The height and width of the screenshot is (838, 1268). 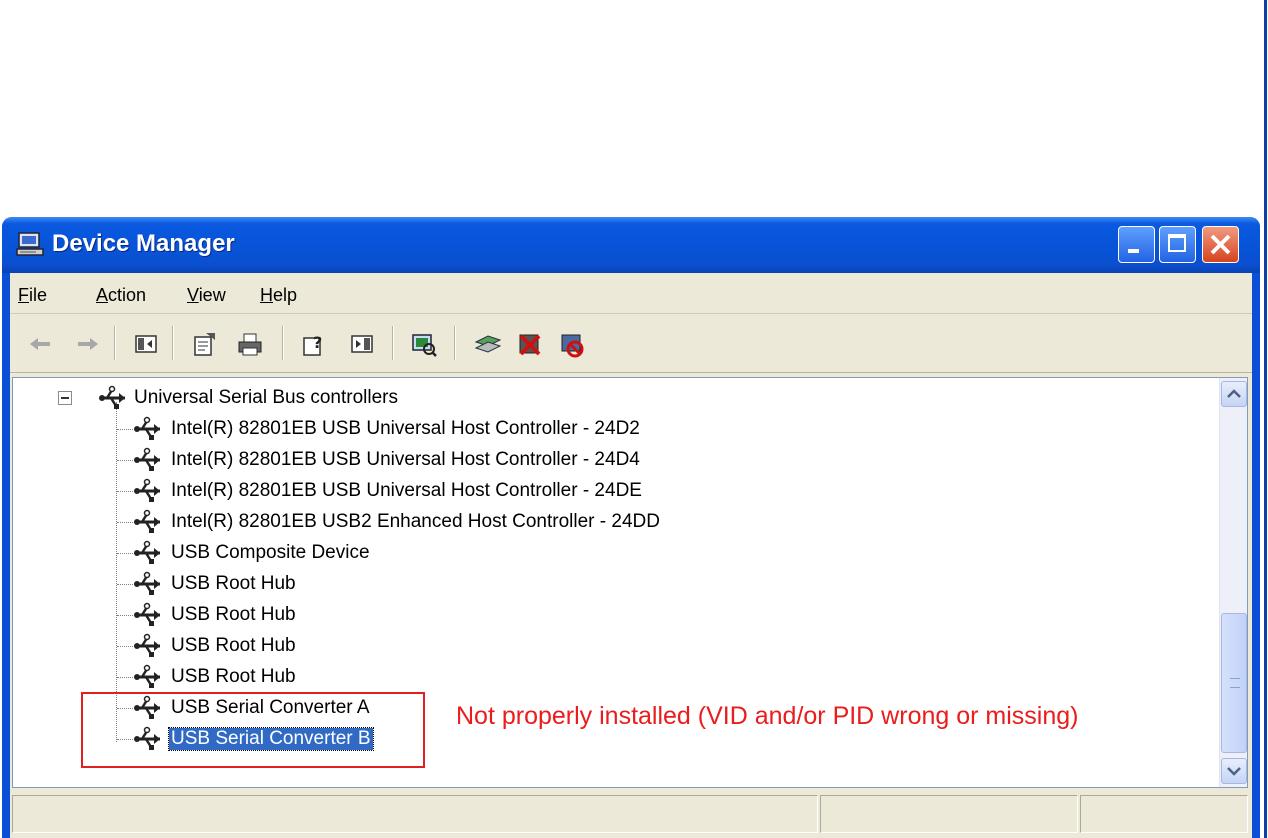 I want to click on show-hide-console-tree-icon, so click(x=146, y=344).